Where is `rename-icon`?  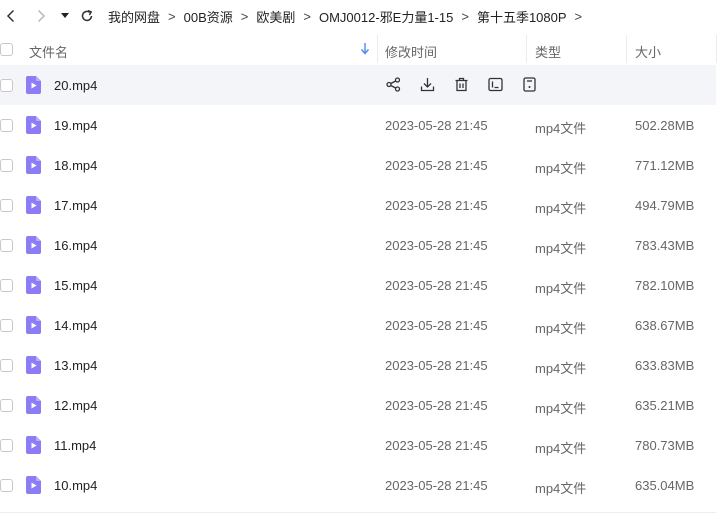
rename-icon is located at coordinates (495, 84).